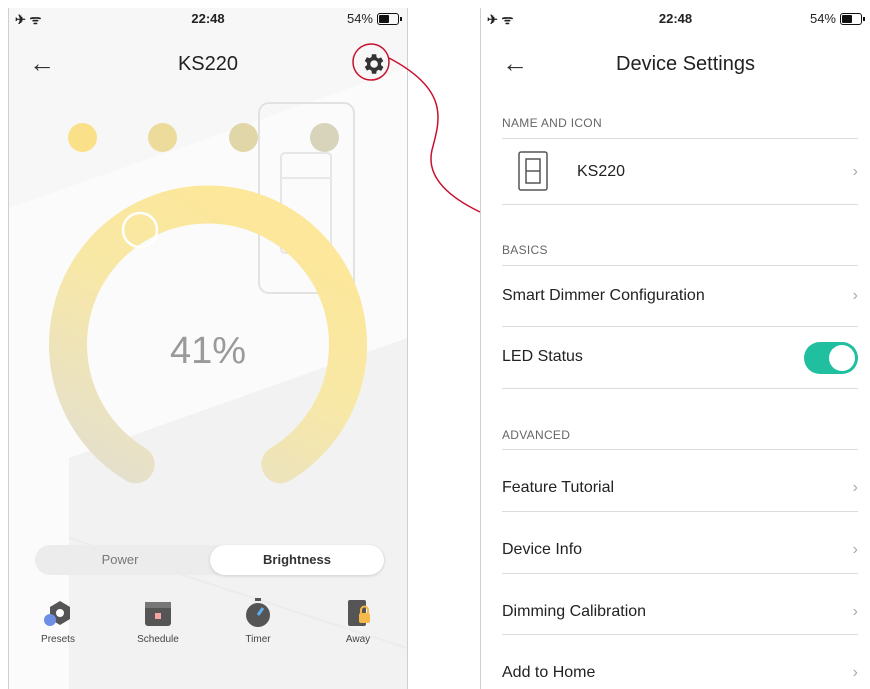 This screenshot has height=689, width=870. I want to click on led-status-toggle, so click(831, 358).